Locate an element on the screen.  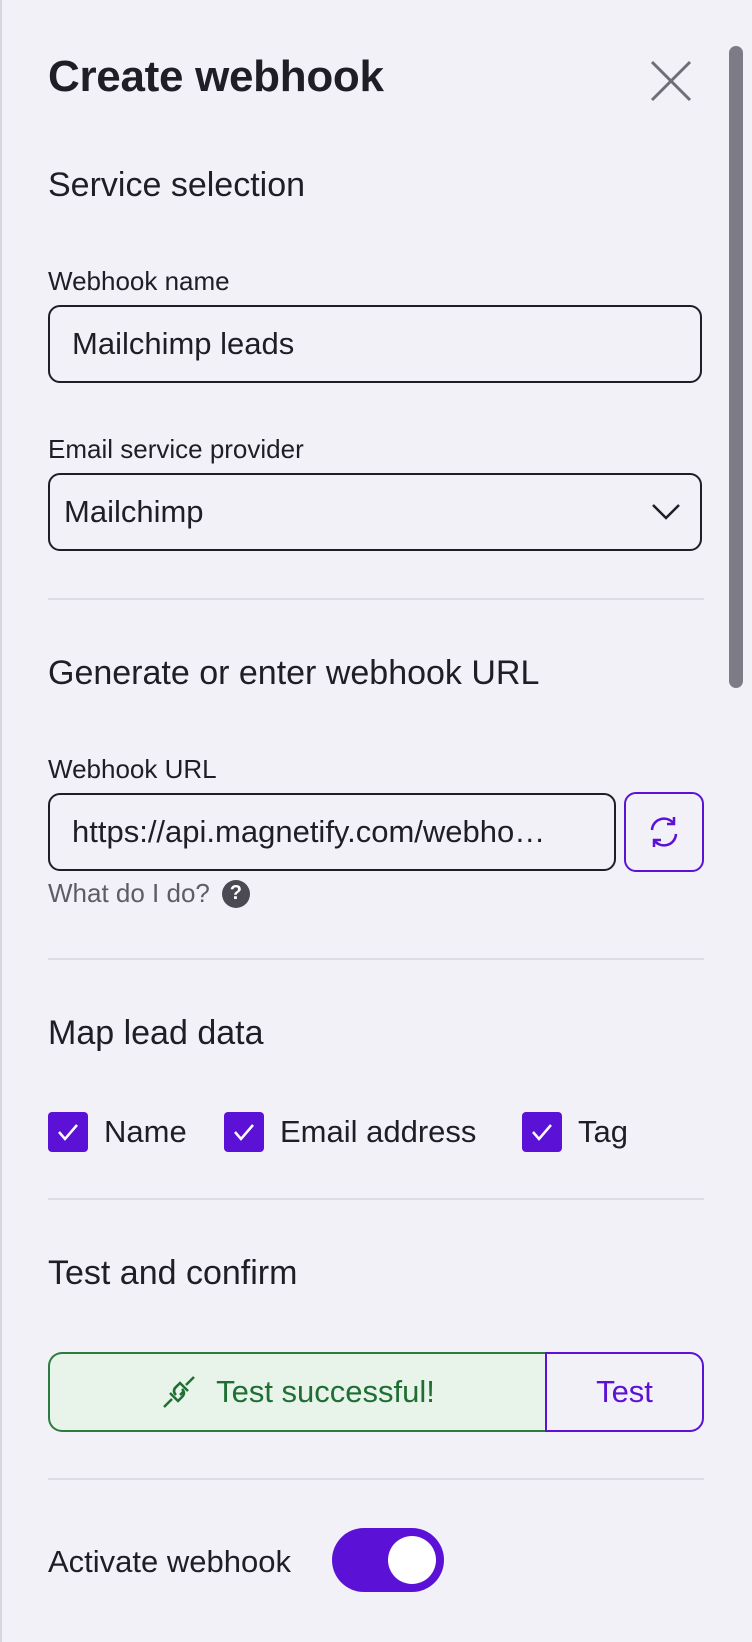
question-icon: ? is located at coordinates (235, 893).